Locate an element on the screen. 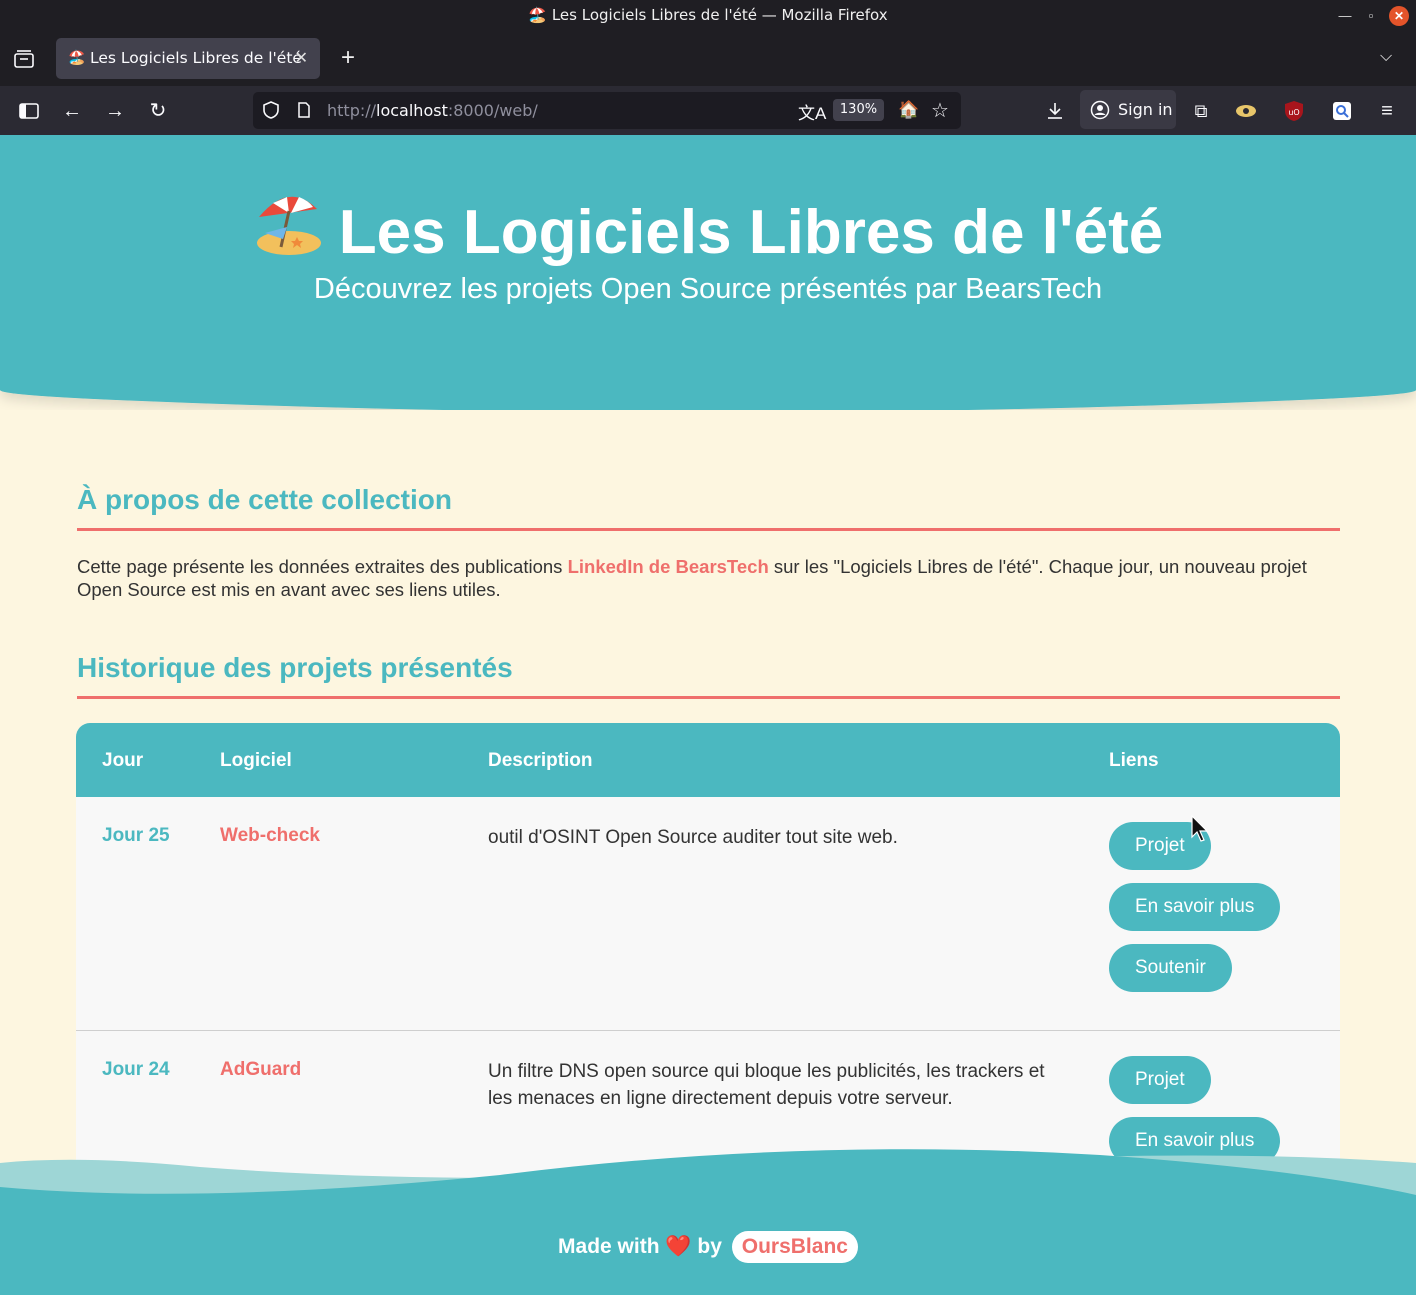 The height and width of the screenshot is (1295, 1416). column-header-day: Jour is located at coordinates (123, 760).